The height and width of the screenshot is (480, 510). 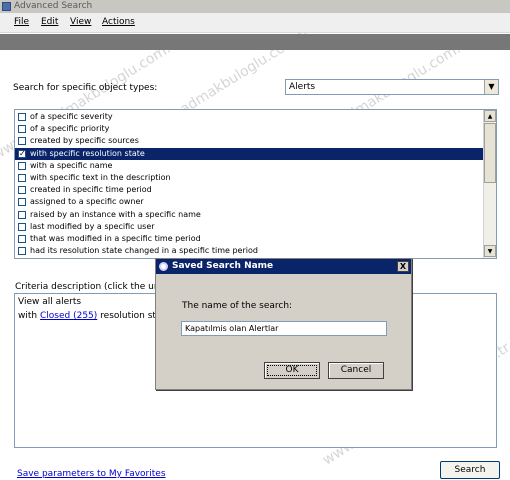 What do you see at coordinates (490, 116) in the screenshot?
I see `scroll-up-icon: ▲` at bounding box center [490, 116].